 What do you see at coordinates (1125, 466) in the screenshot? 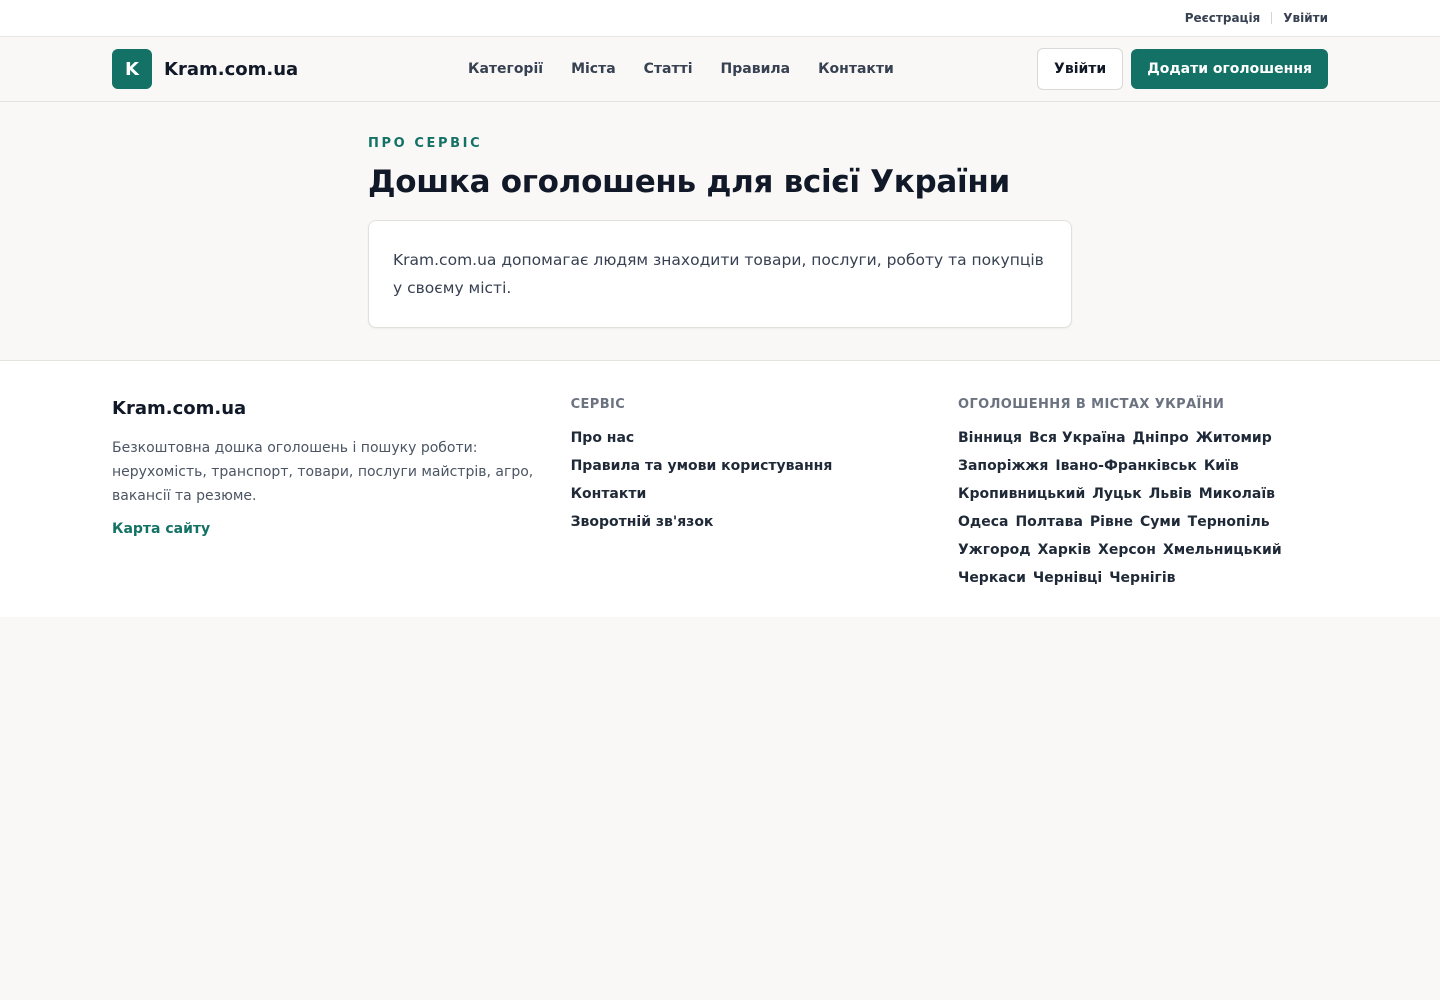
I see `city-link: Івано-Франківськ` at bounding box center [1125, 466].